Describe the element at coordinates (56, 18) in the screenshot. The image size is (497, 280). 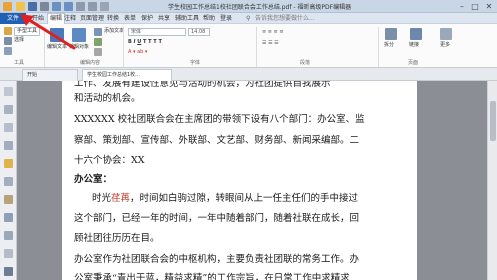
I see `menu-edit: 编辑` at that location.